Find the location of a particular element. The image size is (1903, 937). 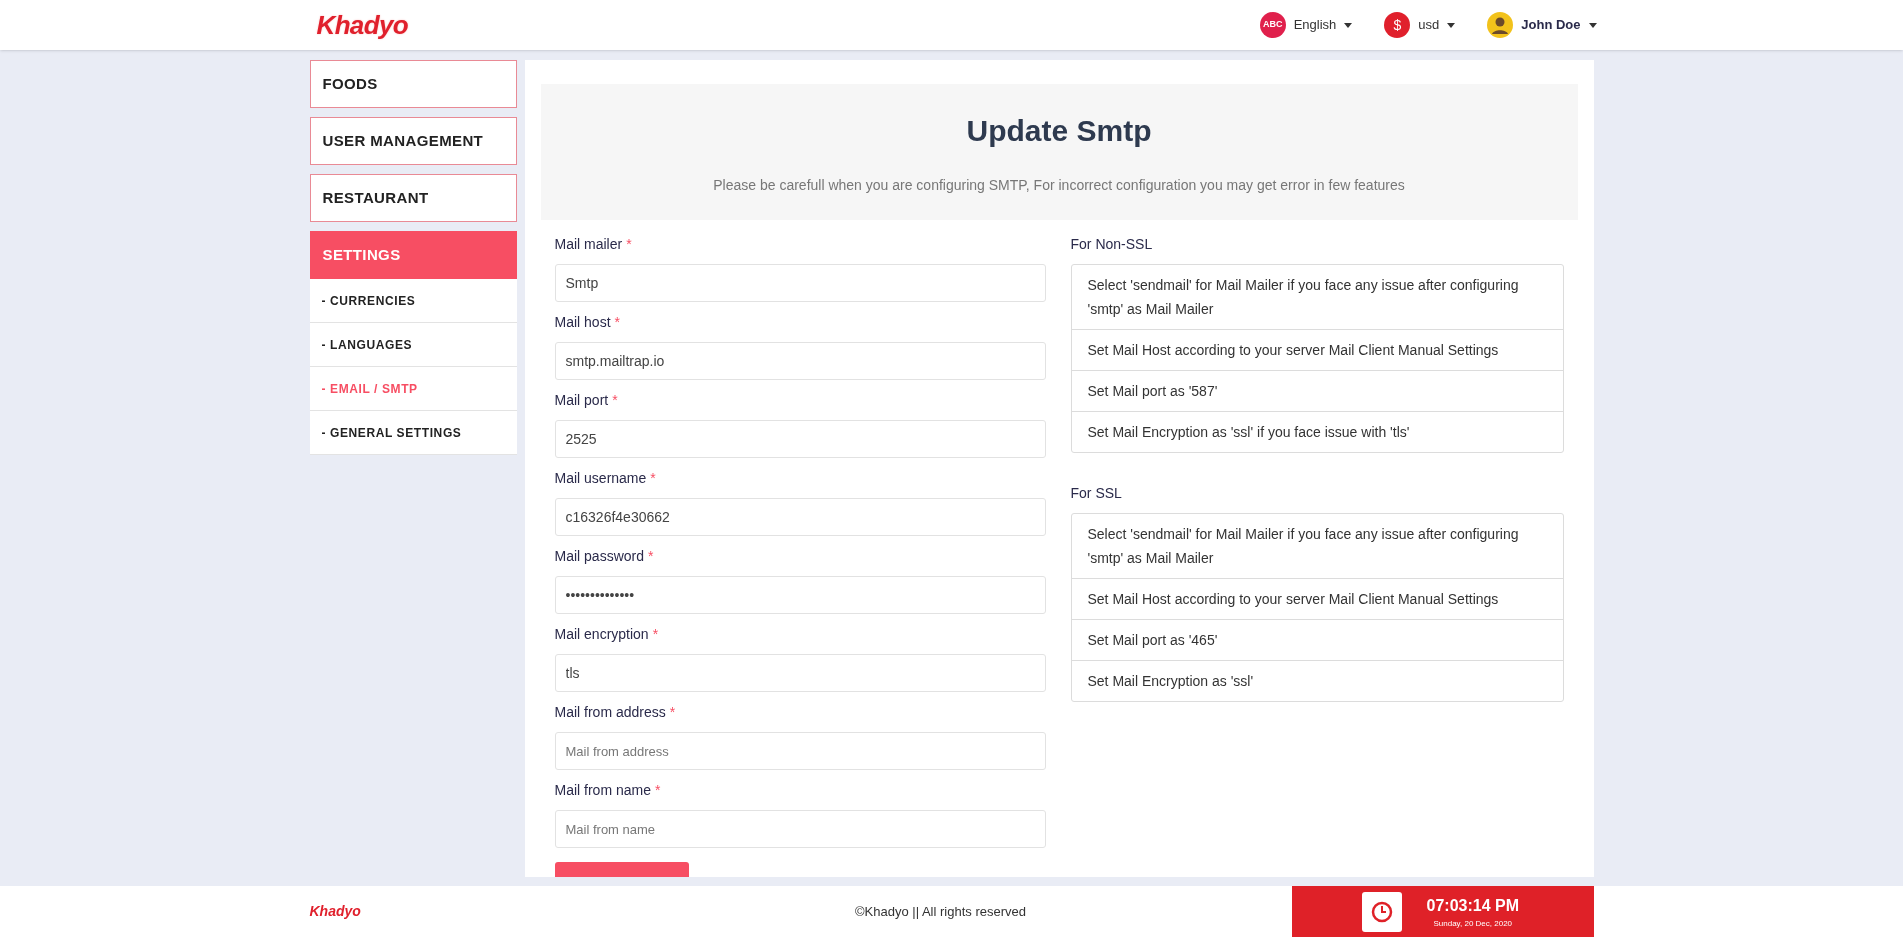

input-field: Mail from name is located at coordinates (800, 829).